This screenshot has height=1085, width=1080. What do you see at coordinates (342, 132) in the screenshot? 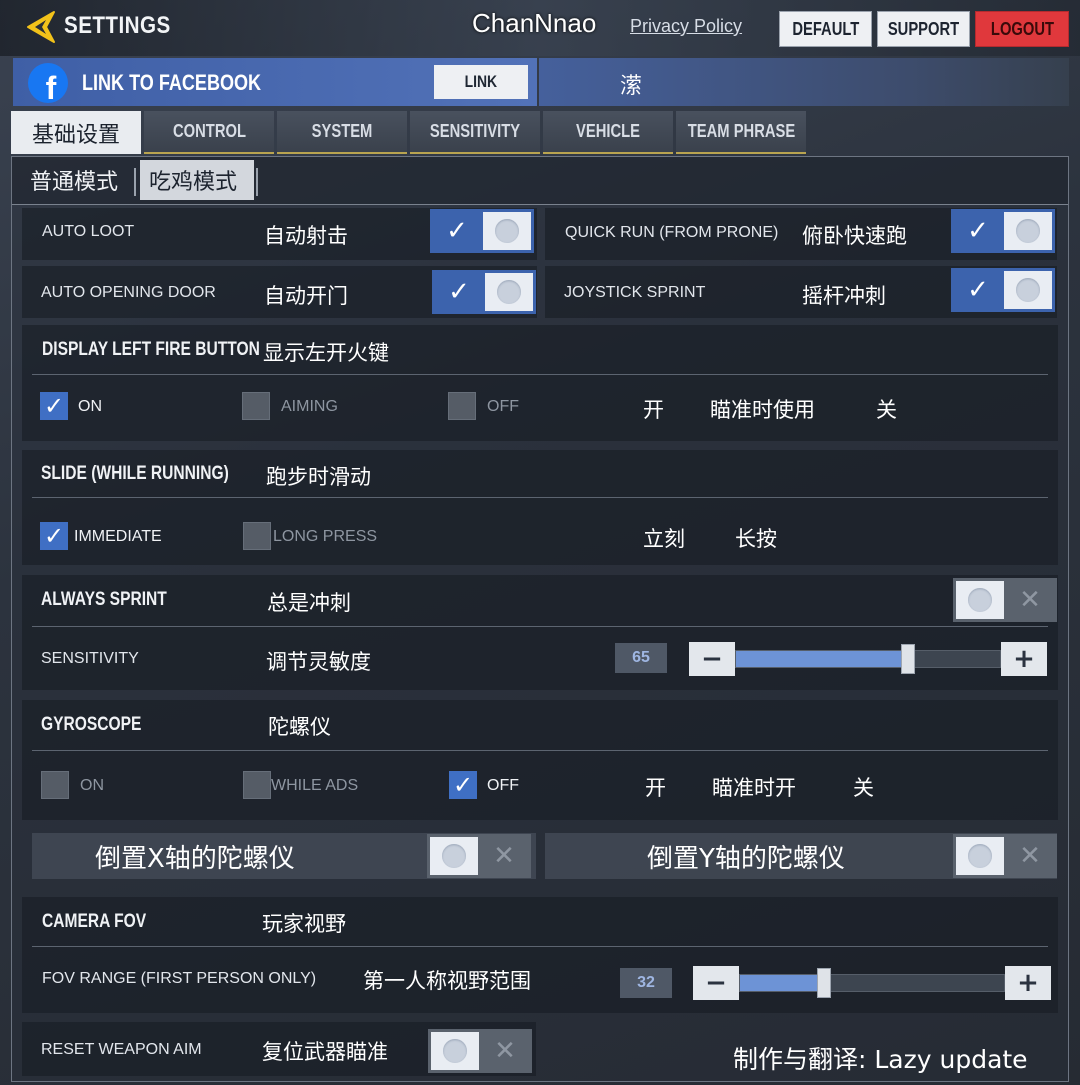
I see `tab-system: SYSTEM` at bounding box center [342, 132].